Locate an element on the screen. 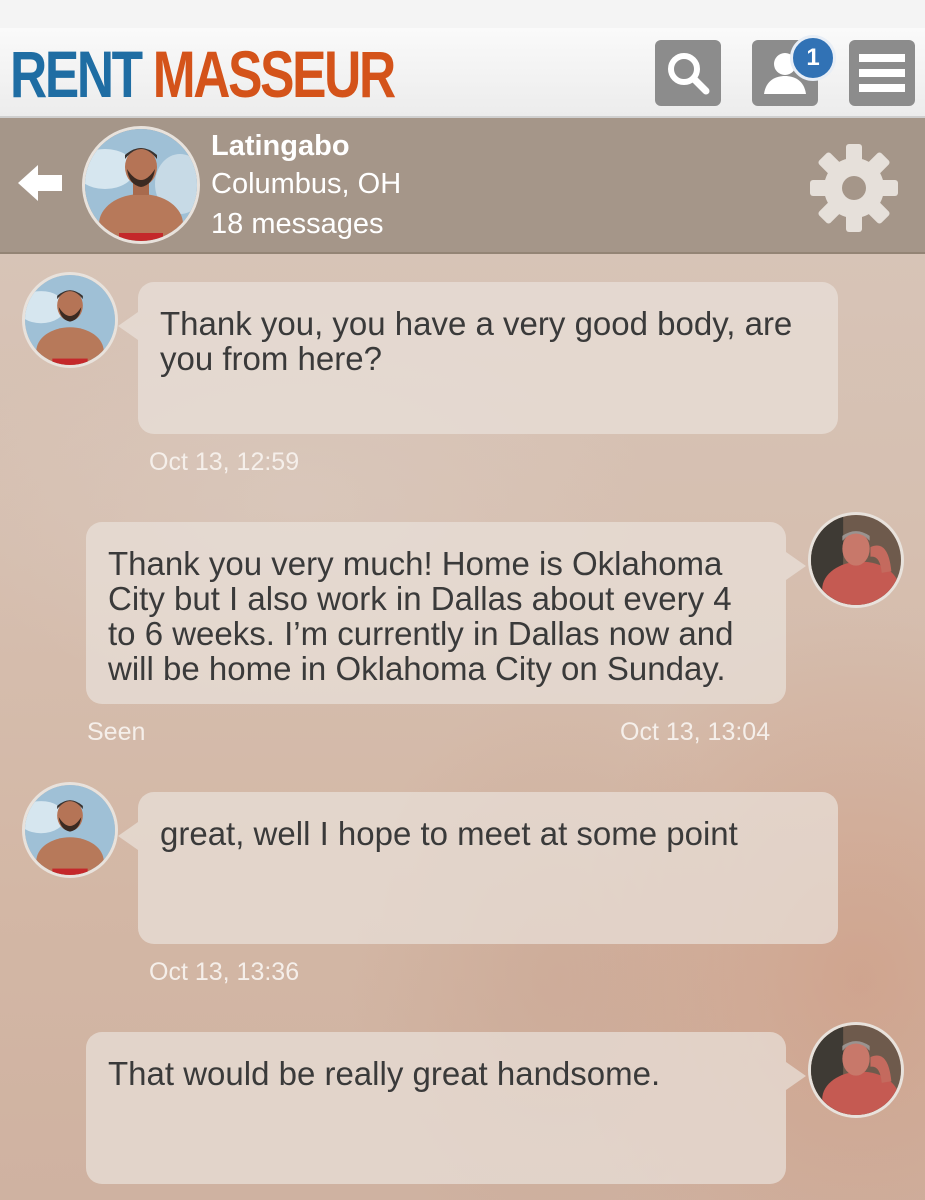 This screenshot has height=1200, width=925. search-button is located at coordinates (688, 73).